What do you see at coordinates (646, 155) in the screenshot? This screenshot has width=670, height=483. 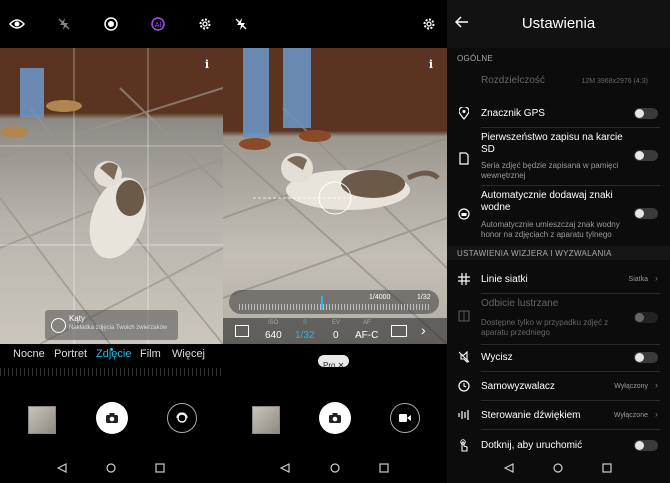 I see `sd-toggle` at bounding box center [646, 155].